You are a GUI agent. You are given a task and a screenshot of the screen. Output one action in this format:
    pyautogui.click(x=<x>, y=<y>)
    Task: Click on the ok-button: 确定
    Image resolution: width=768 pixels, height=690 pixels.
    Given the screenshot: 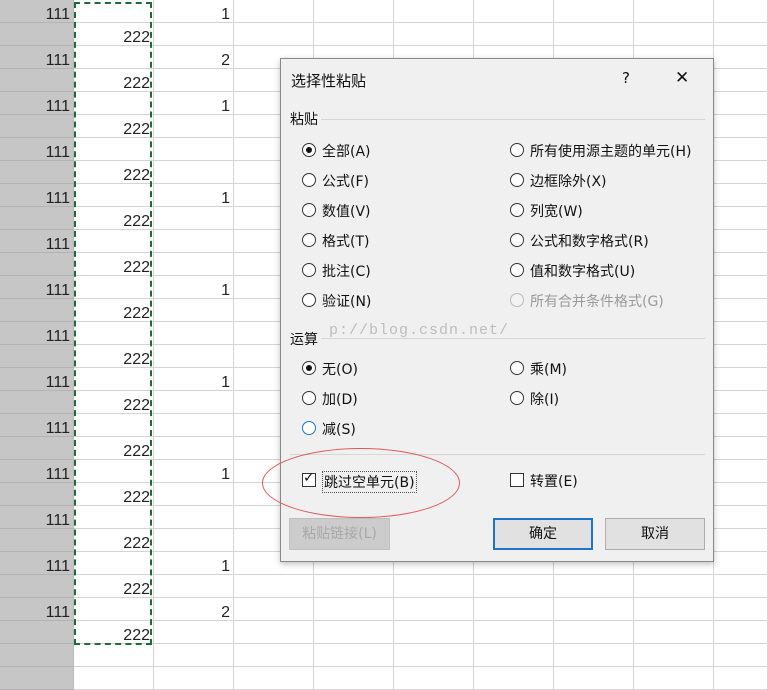 What is the action you would take?
    pyautogui.click(x=543, y=534)
    